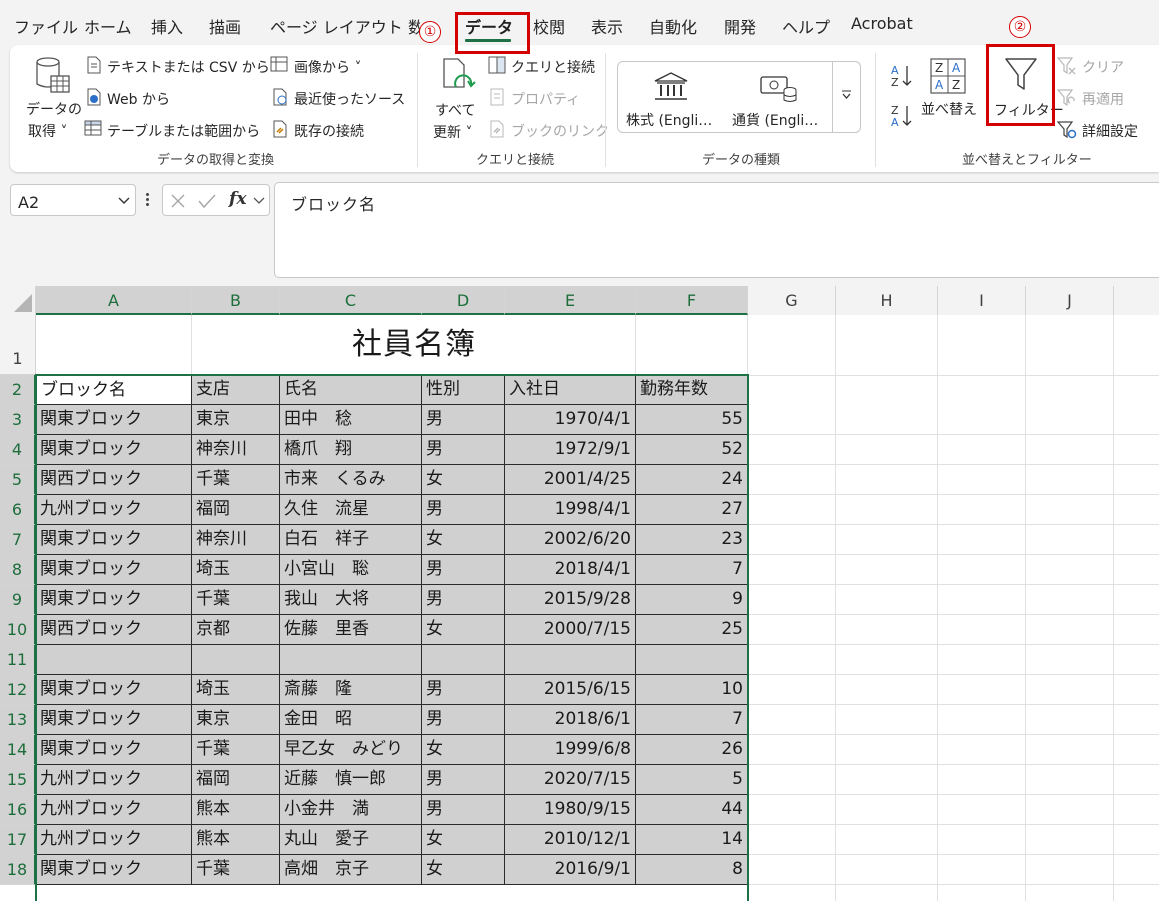  I want to click on column-header-b: B, so click(236, 300).